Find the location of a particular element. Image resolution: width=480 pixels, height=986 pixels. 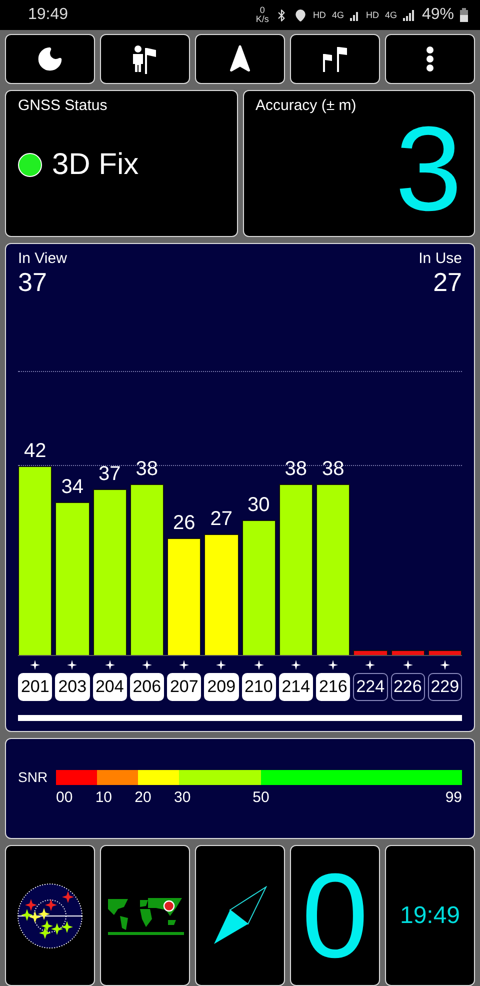

compass-tile is located at coordinates (240, 915).